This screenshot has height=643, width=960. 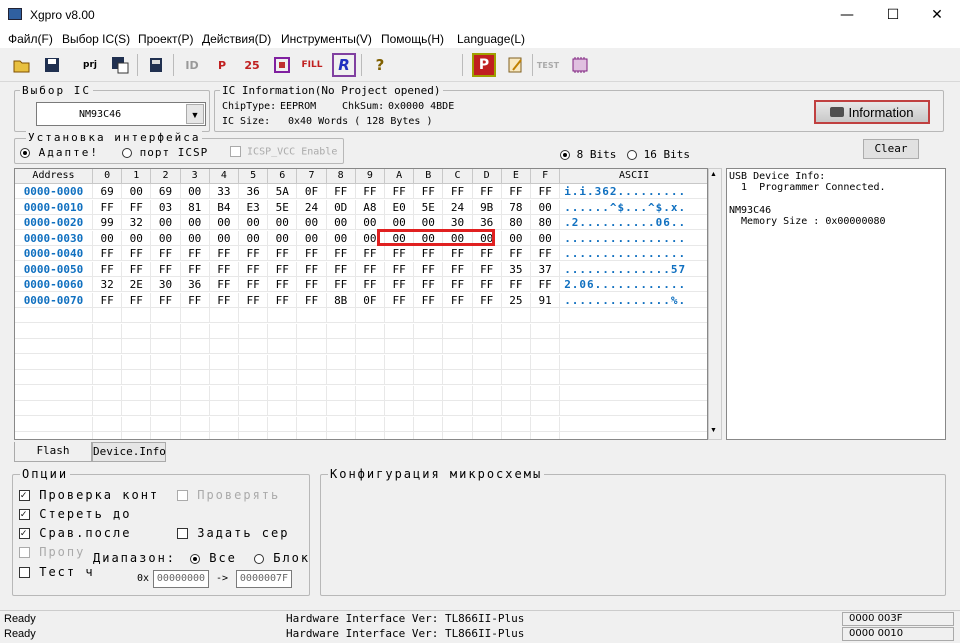 What do you see at coordinates (52, 552) in the screenshot?
I see `skip-checkbox: Пропу` at bounding box center [52, 552].